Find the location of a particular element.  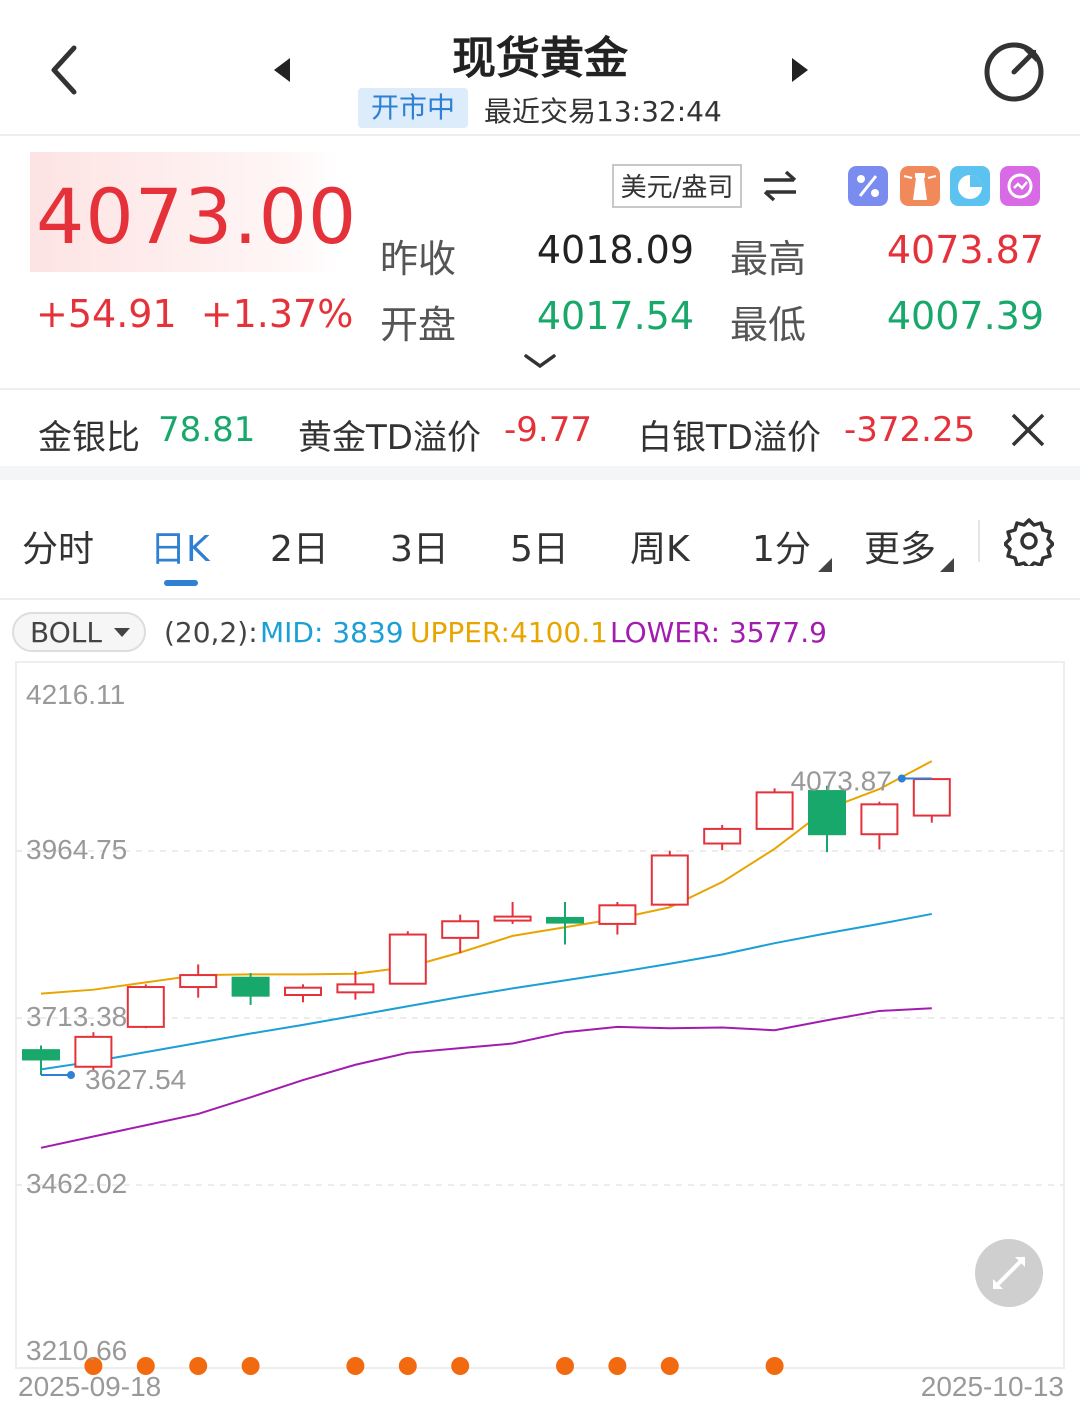

low-marker-dot is located at coordinates (71, 1075).